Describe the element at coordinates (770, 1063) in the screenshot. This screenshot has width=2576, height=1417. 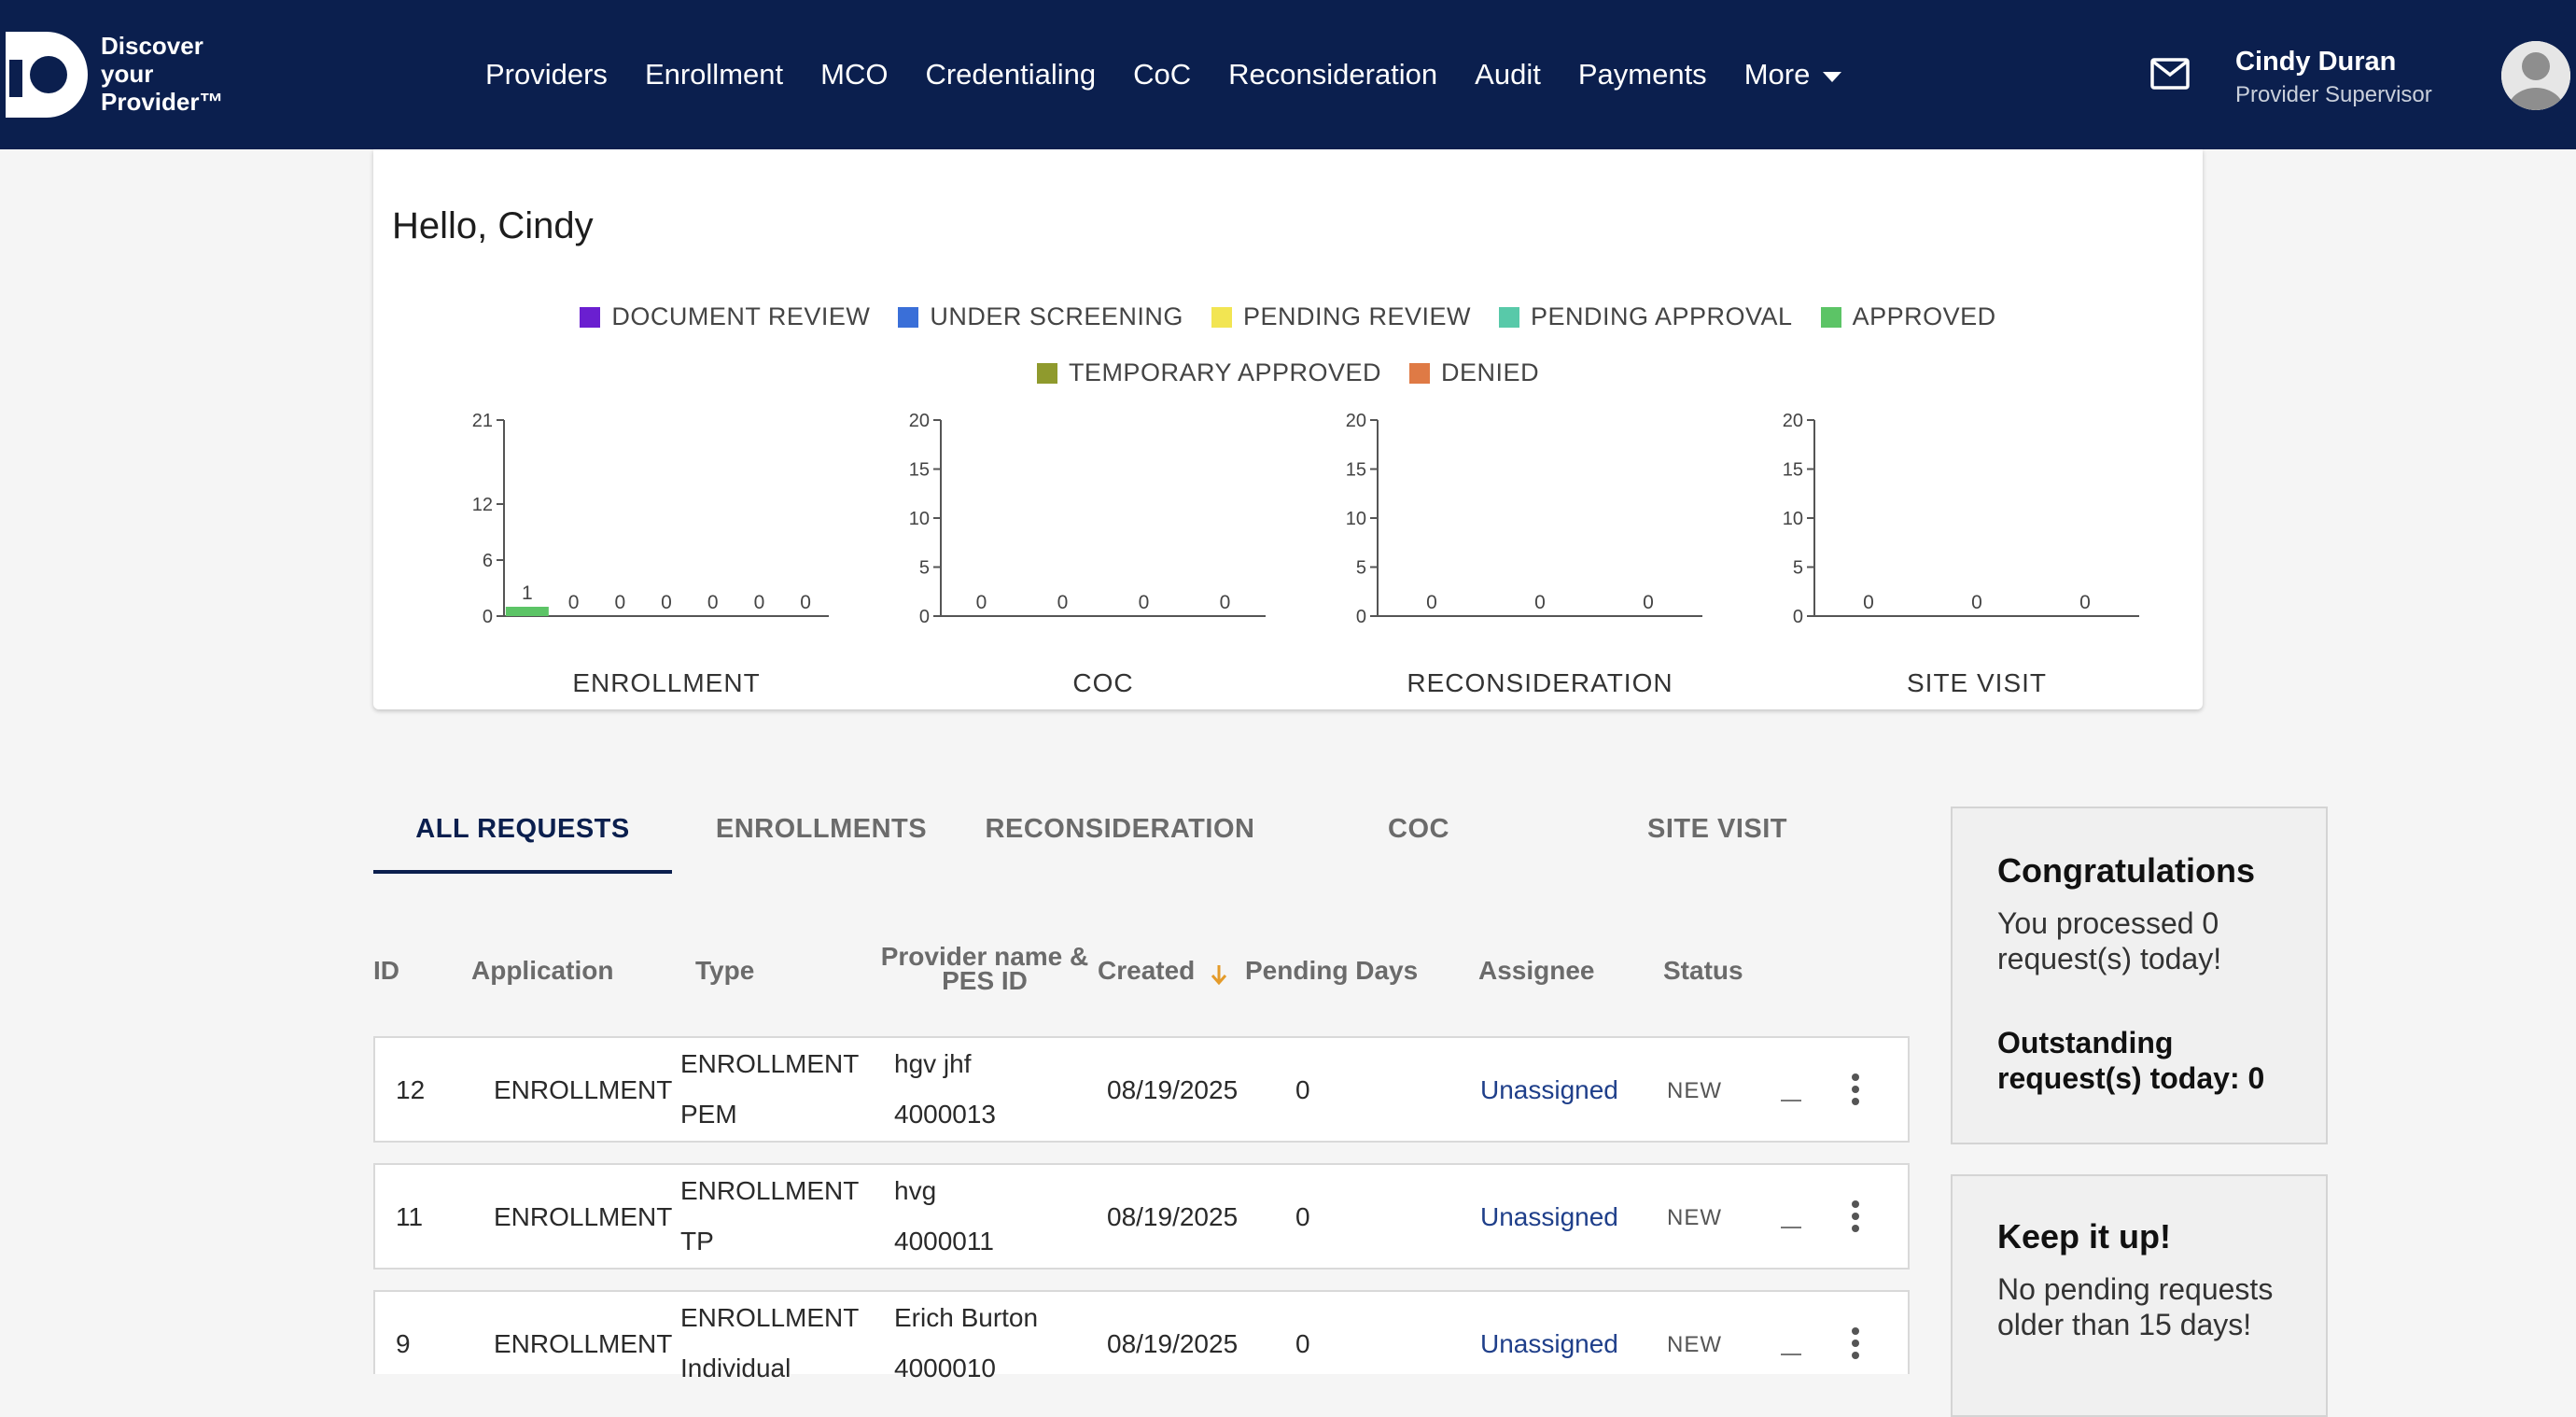
I see `cell-type: ENROLLMENT` at that location.